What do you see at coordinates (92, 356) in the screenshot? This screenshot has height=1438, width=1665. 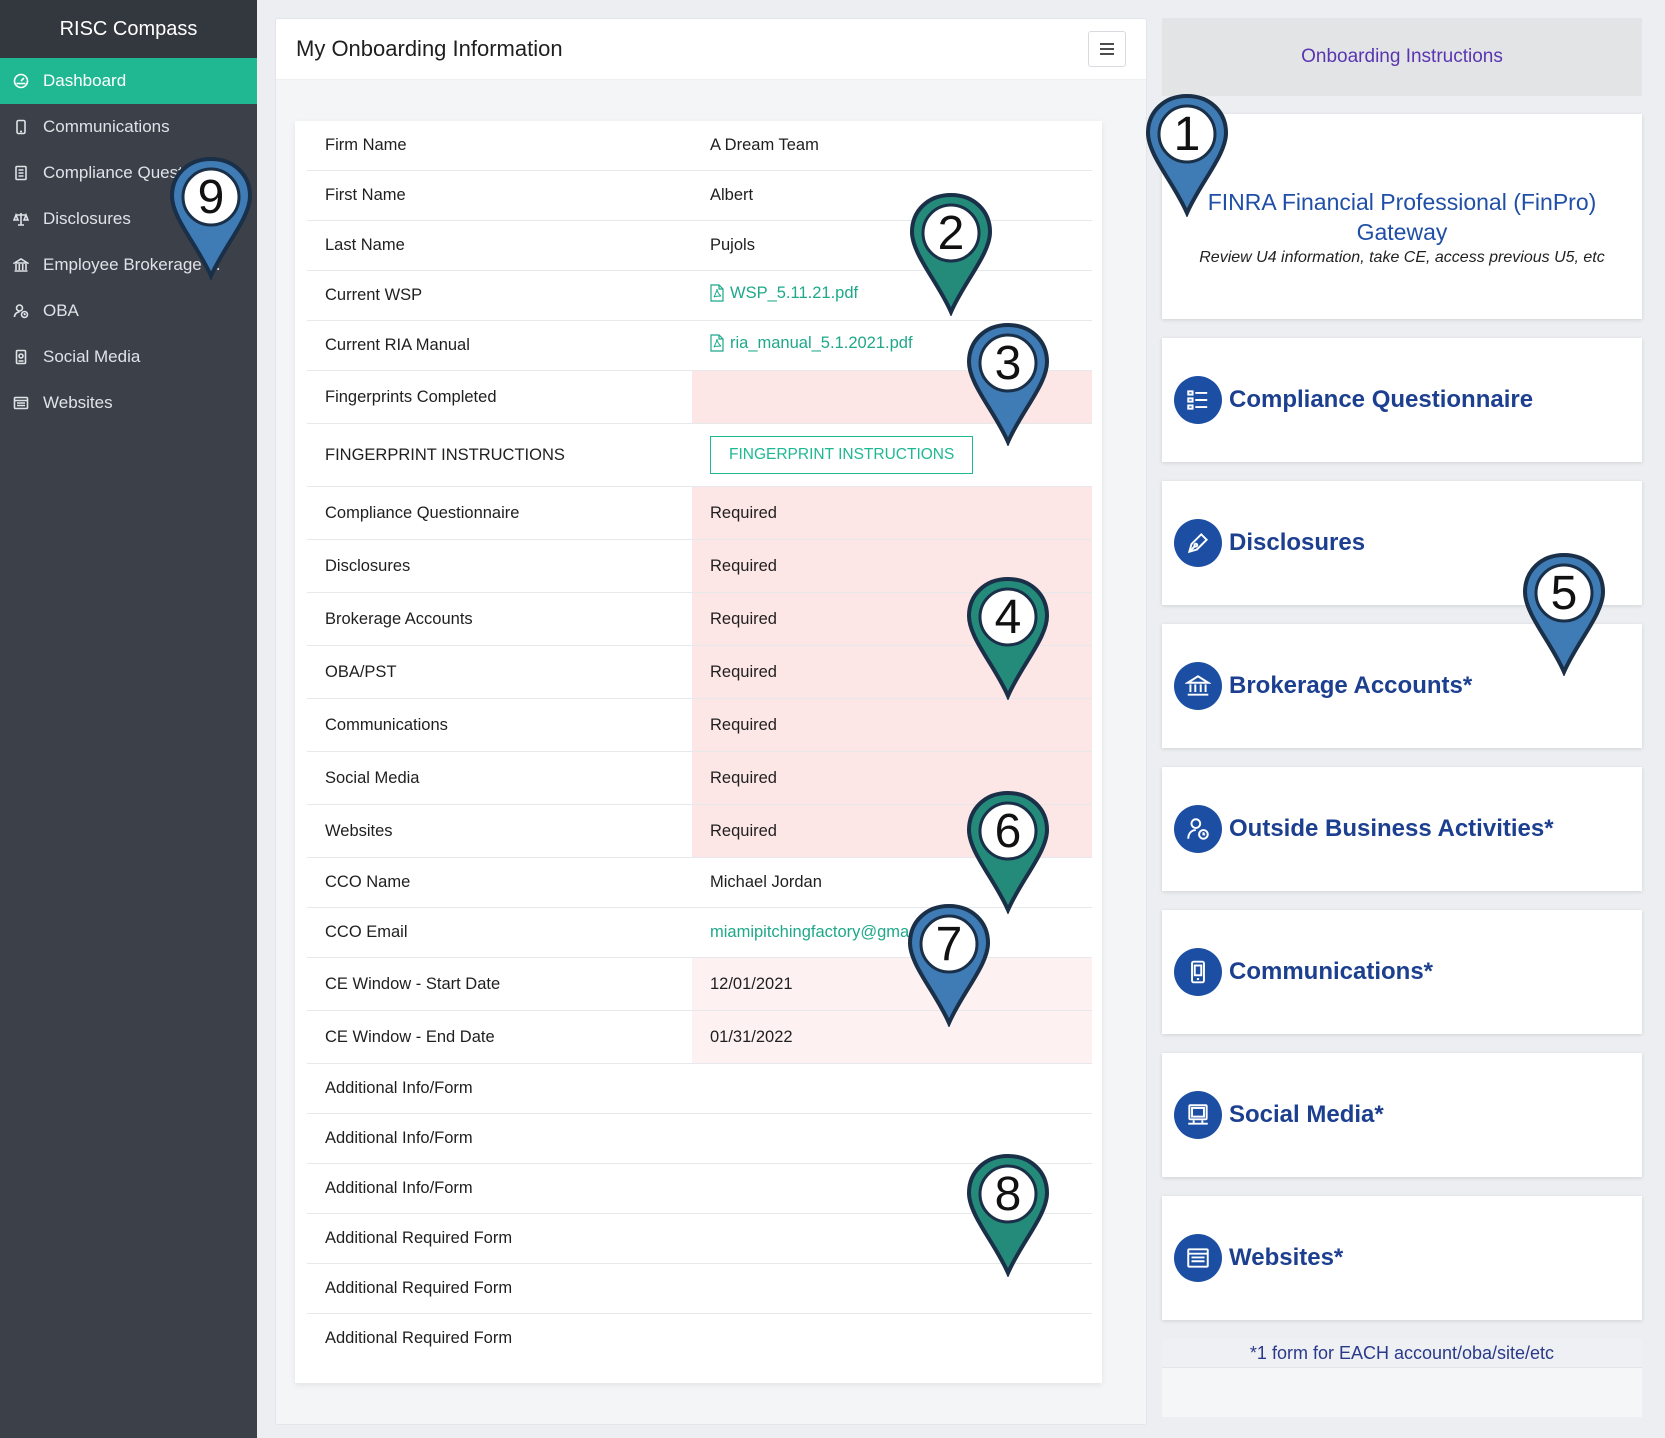 I see `sidebar-item-label: Social Media` at bounding box center [92, 356].